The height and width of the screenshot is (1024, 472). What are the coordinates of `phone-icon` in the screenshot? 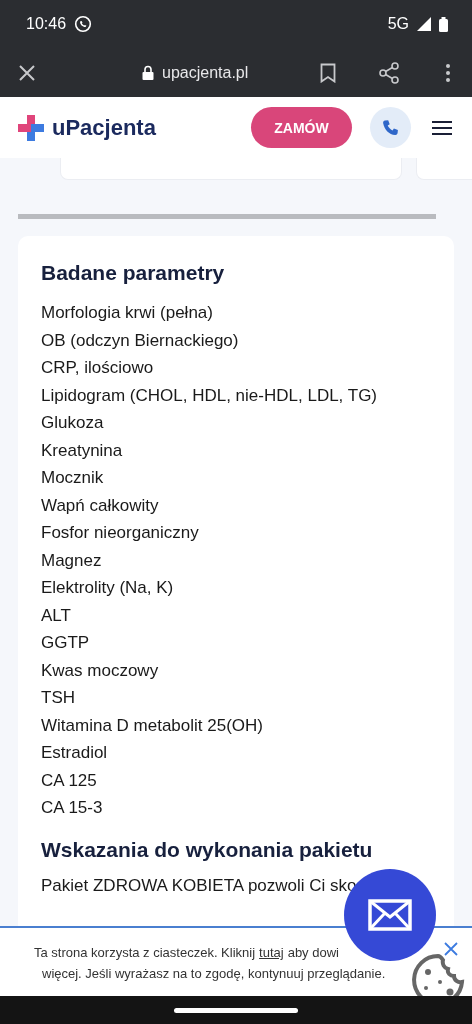 It's located at (390, 127).